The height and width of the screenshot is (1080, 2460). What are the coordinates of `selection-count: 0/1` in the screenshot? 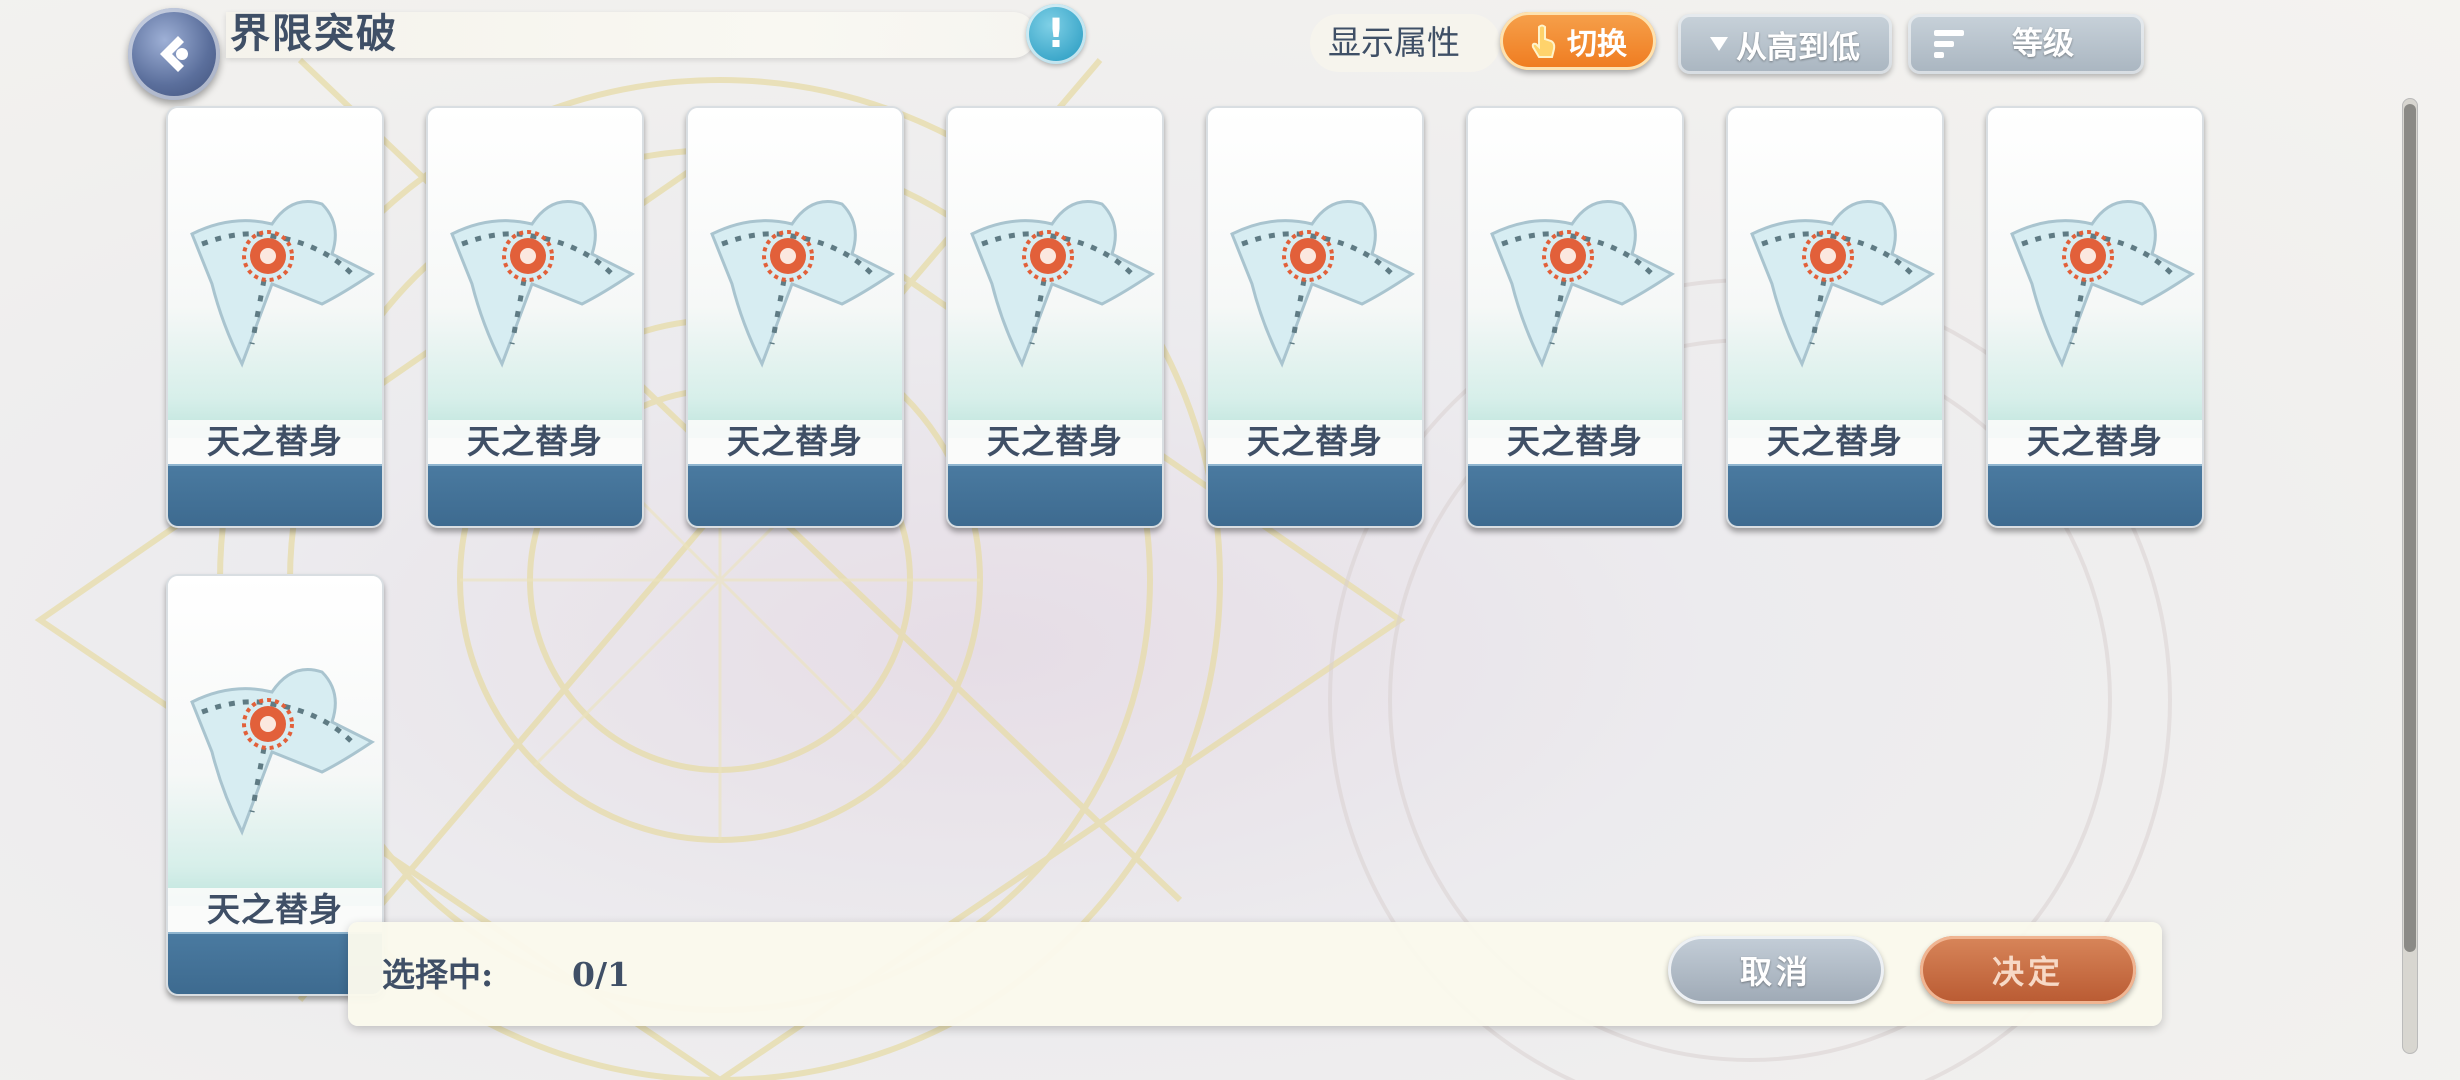 It's located at (601, 974).